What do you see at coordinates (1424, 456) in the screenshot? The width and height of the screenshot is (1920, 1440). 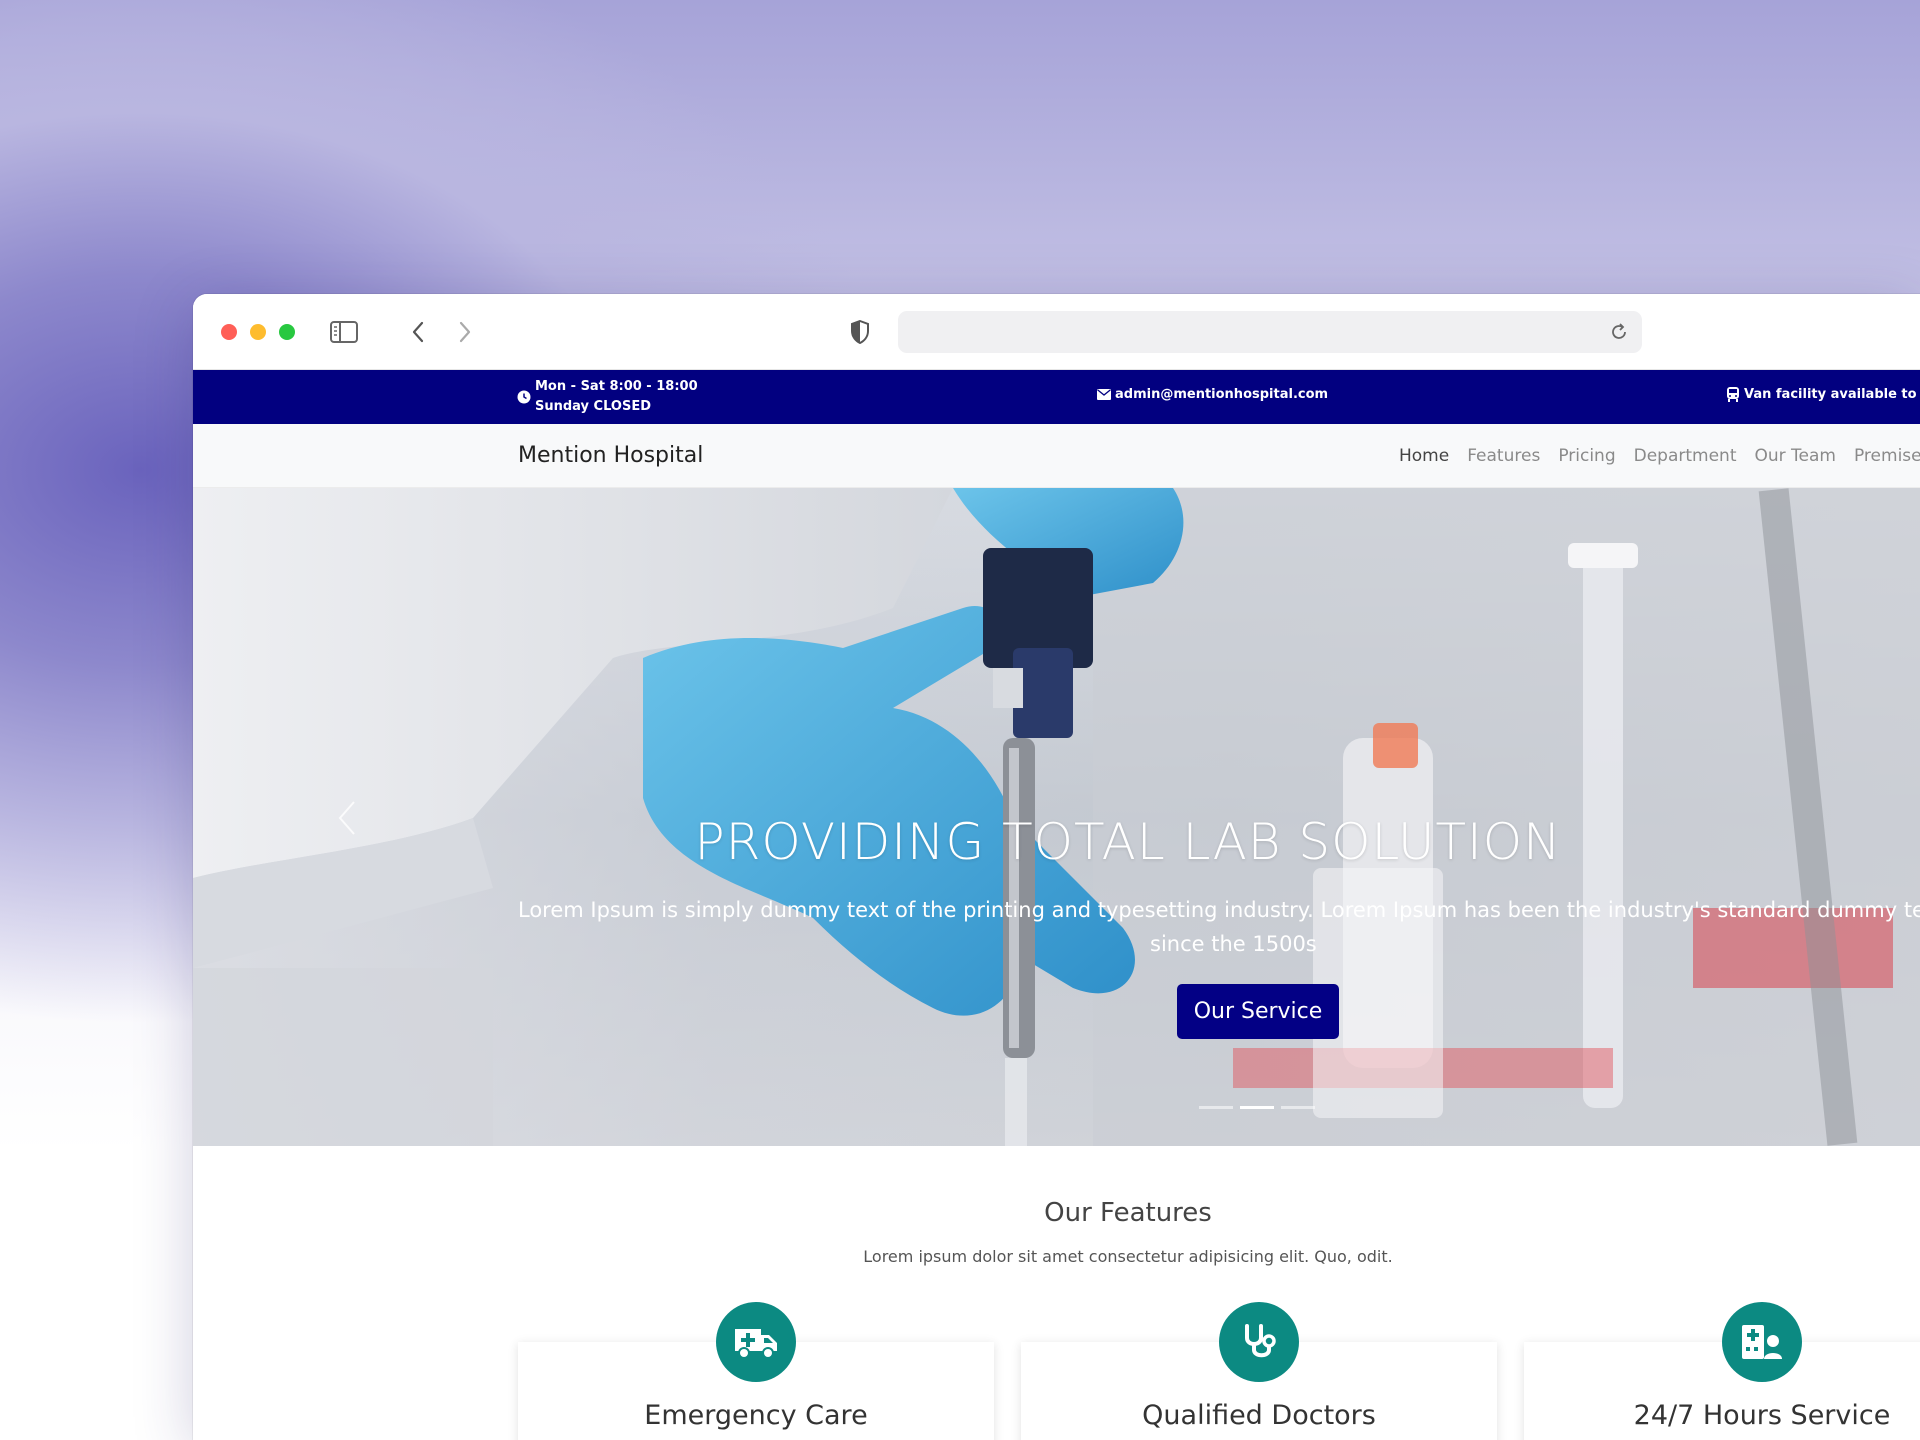 I see `nav-home: Home` at bounding box center [1424, 456].